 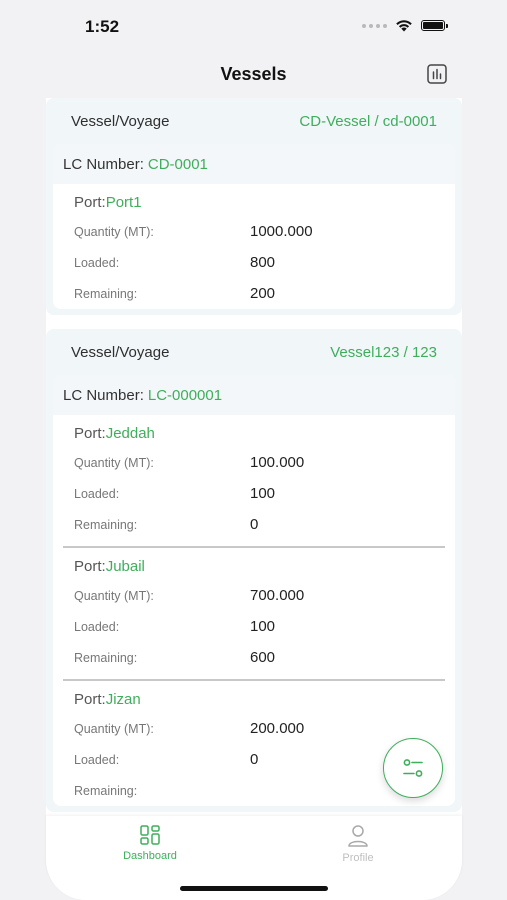 What do you see at coordinates (130, 433) in the screenshot?
I see `port-name: Jeddah` at bounding box center [130, 433].